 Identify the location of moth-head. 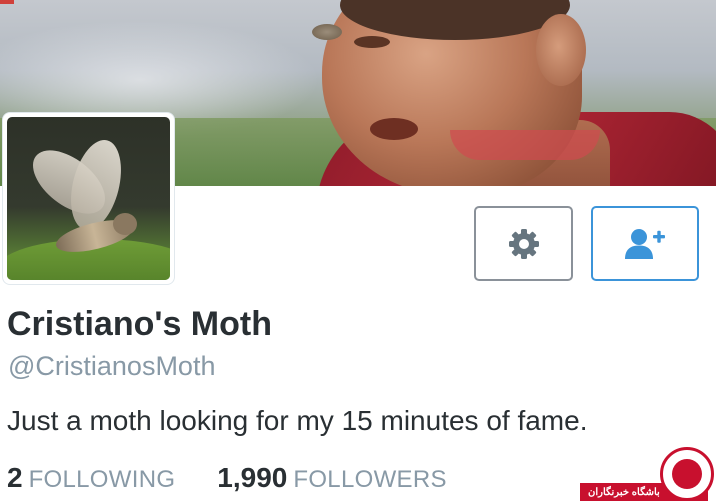
(125, 224).